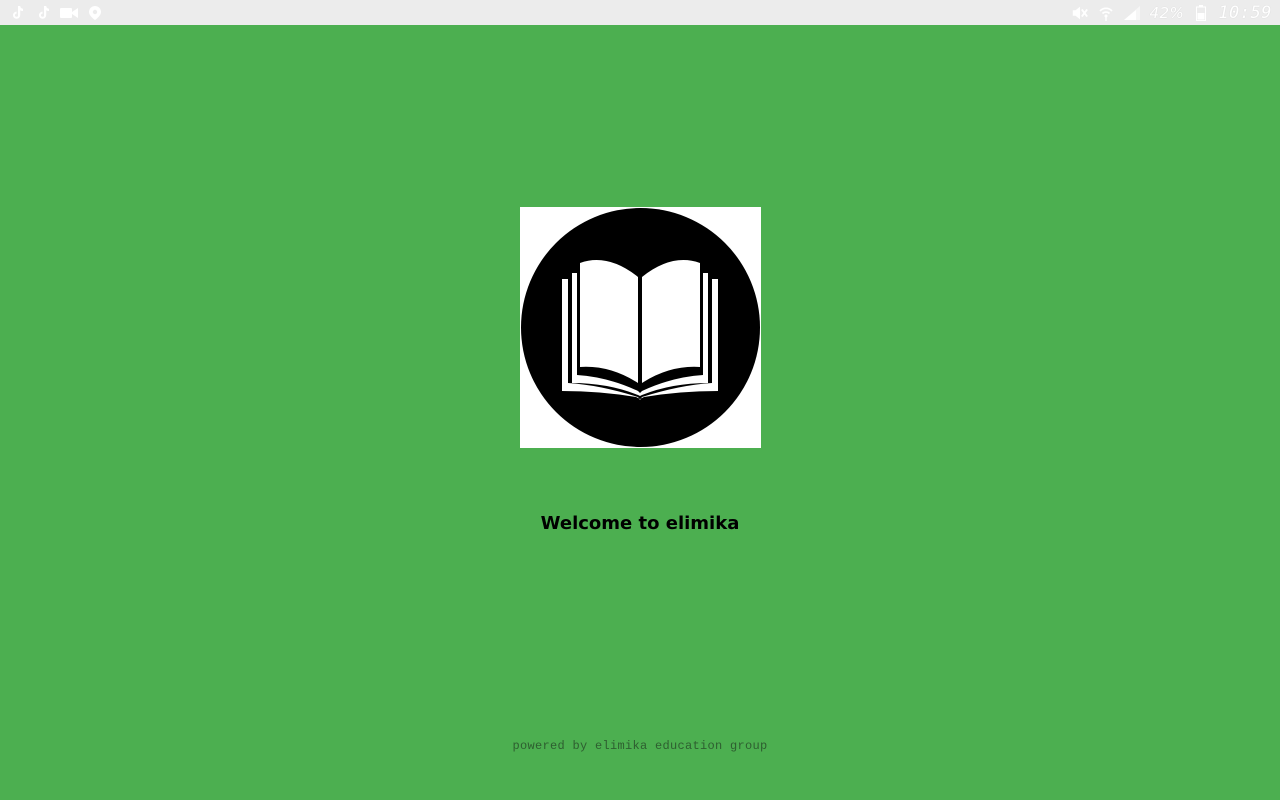 This screenshot has width=1280, height=800. Describe the element at coordinates (640, 746) in the screenshot. I see `powered-by-footer: powered by elimika education group` at that location.